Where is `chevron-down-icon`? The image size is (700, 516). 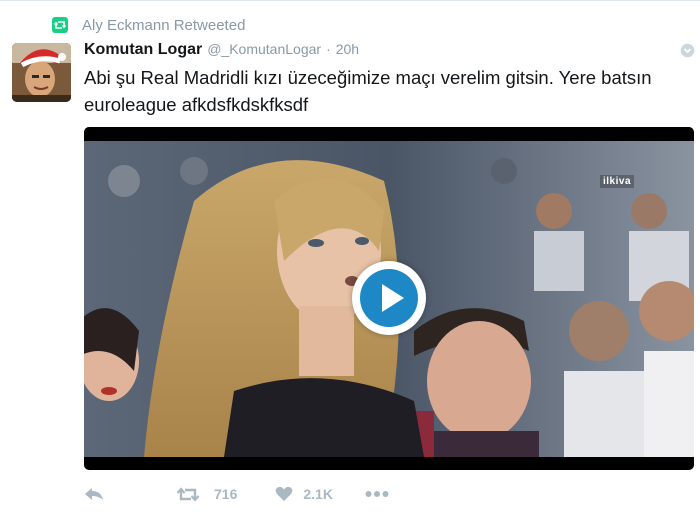
chevron-down-icon is located at coordinates (687, 50).